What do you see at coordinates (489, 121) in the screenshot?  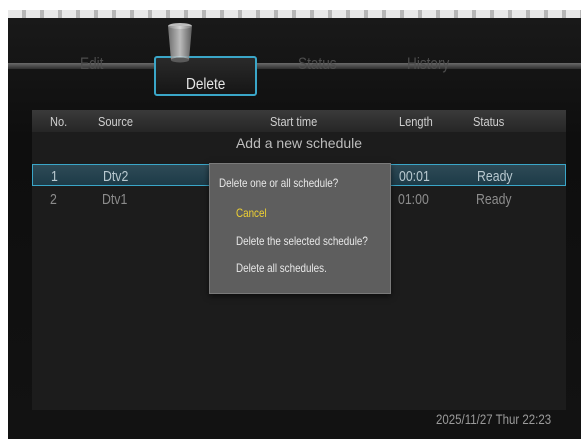 I see `header-status: Status` at bounding box center [489, 121].